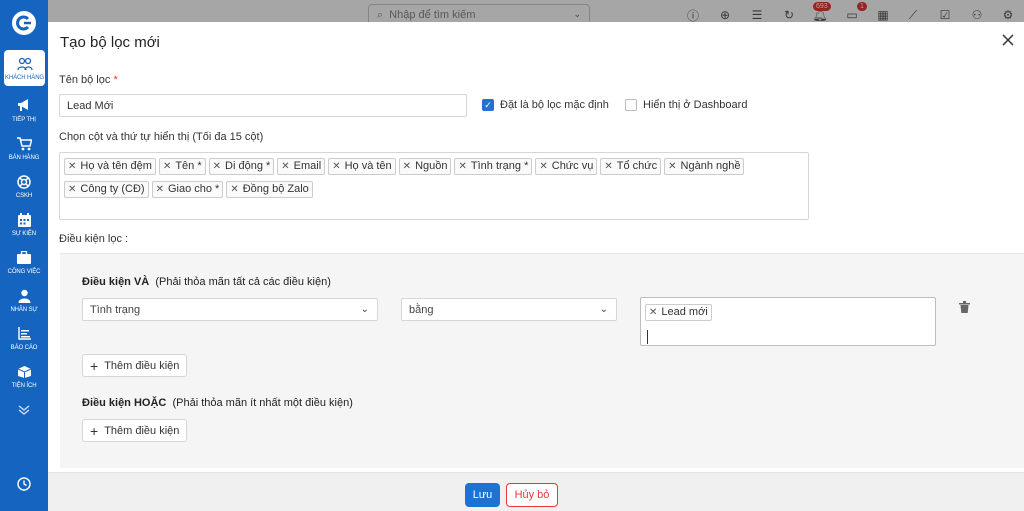  Describe the element at coordinates (115, 80) in the screenshot. I see `required-mark: *` at that location.